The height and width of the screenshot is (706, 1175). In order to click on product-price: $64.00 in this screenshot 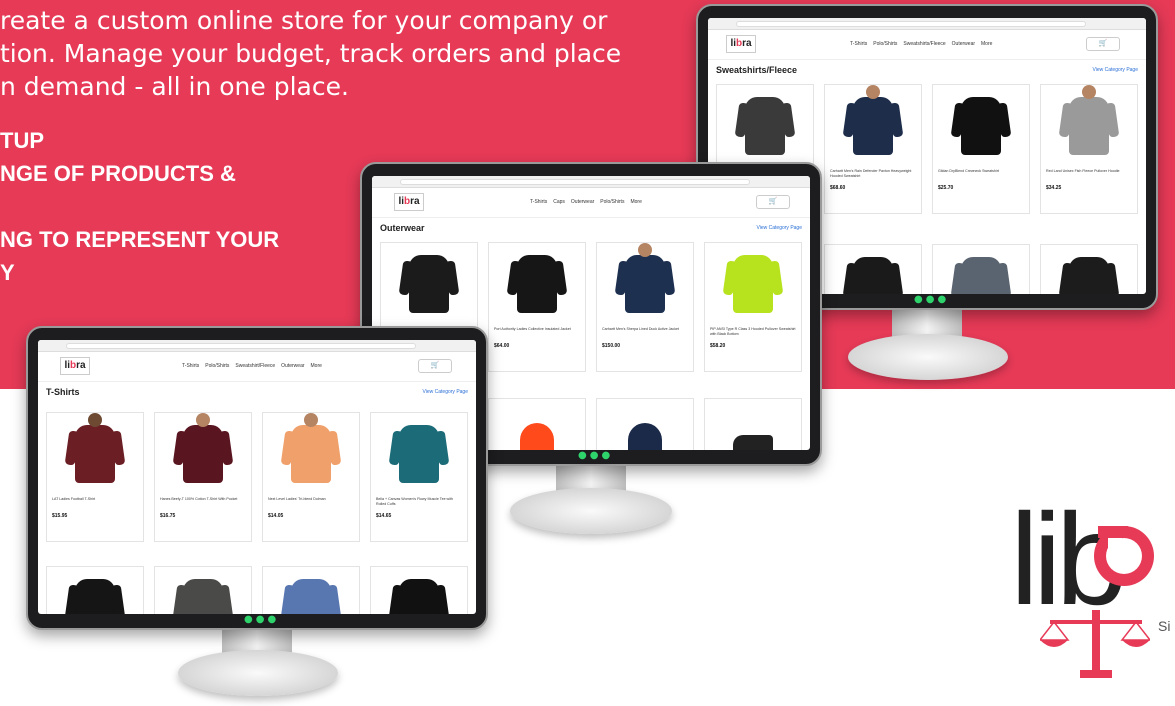, I will do `click(502, 346)`.